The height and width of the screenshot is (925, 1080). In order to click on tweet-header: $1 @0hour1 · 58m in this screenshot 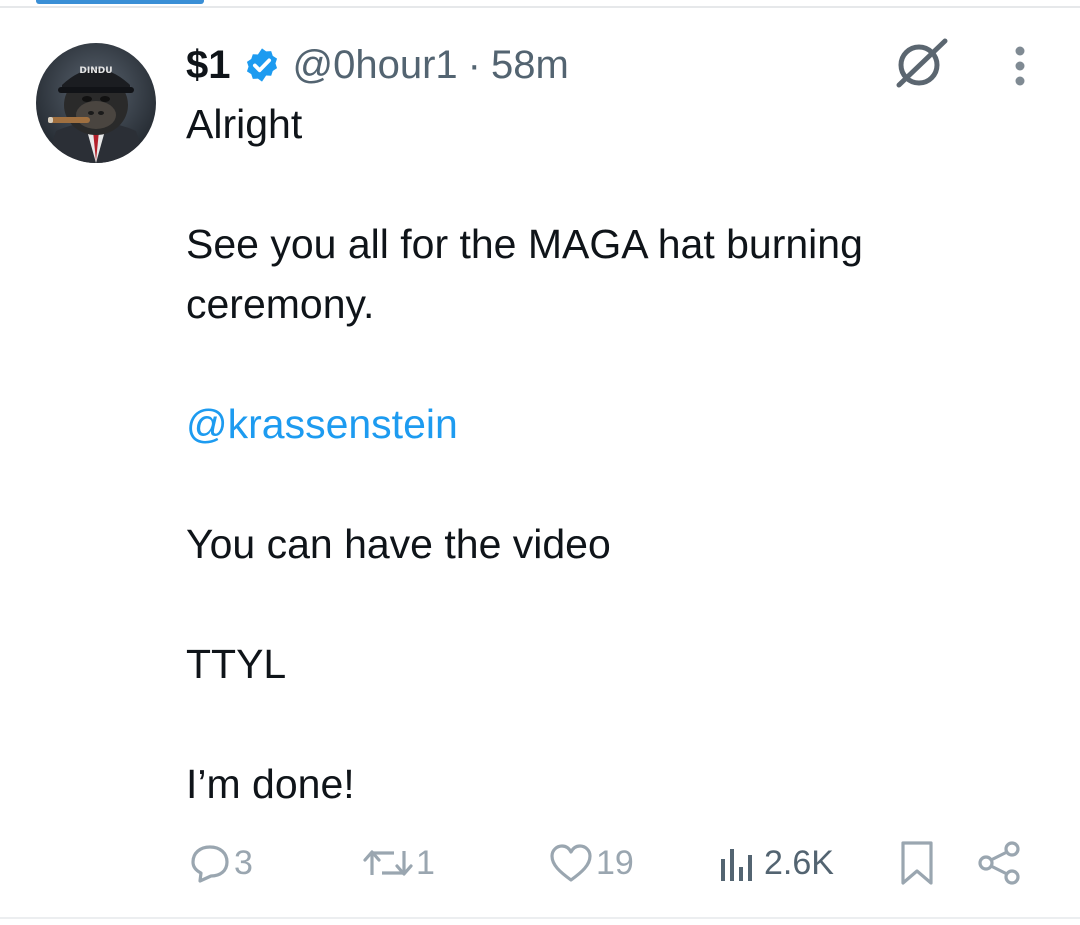, I will do `click(377, 65)`.